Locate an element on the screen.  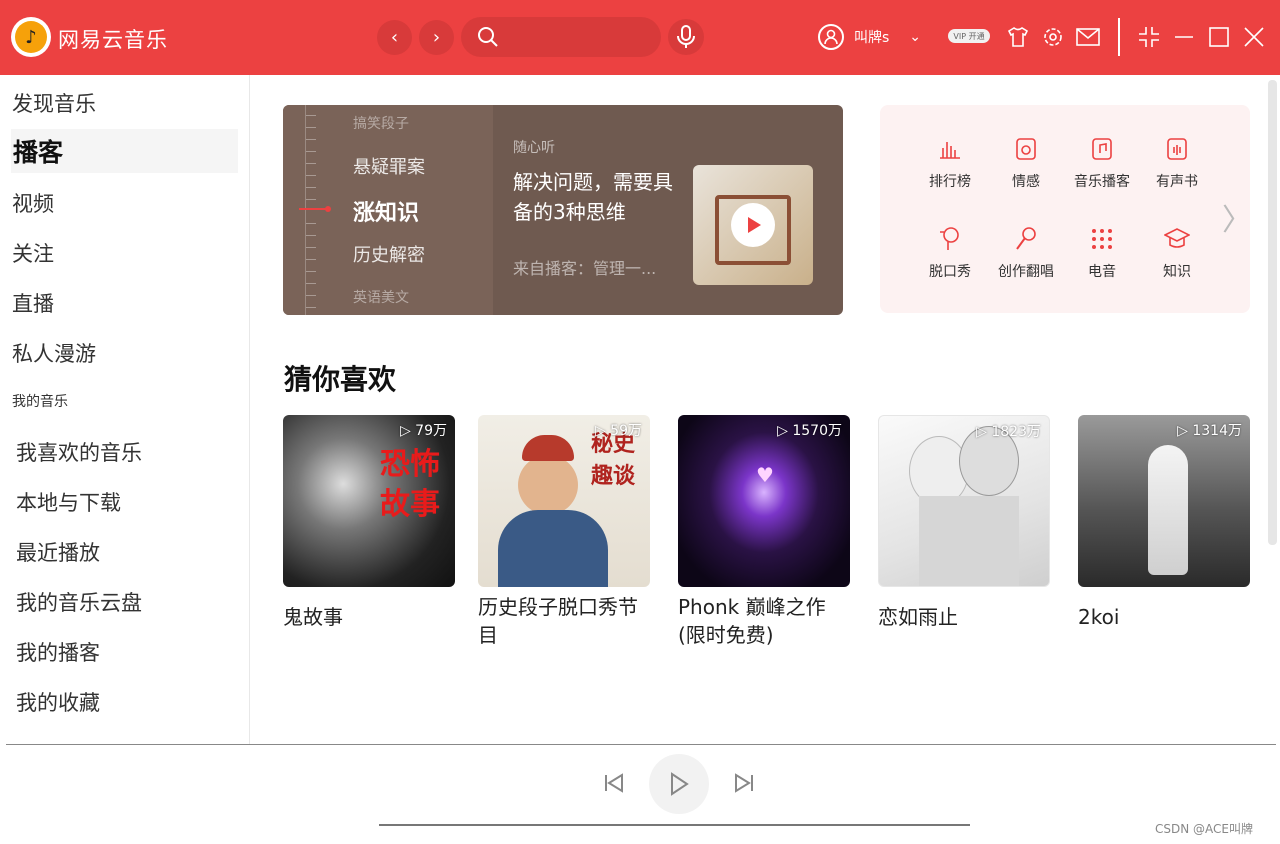
sidebar-item-live: 直播 is located at coordinates (33, 303).